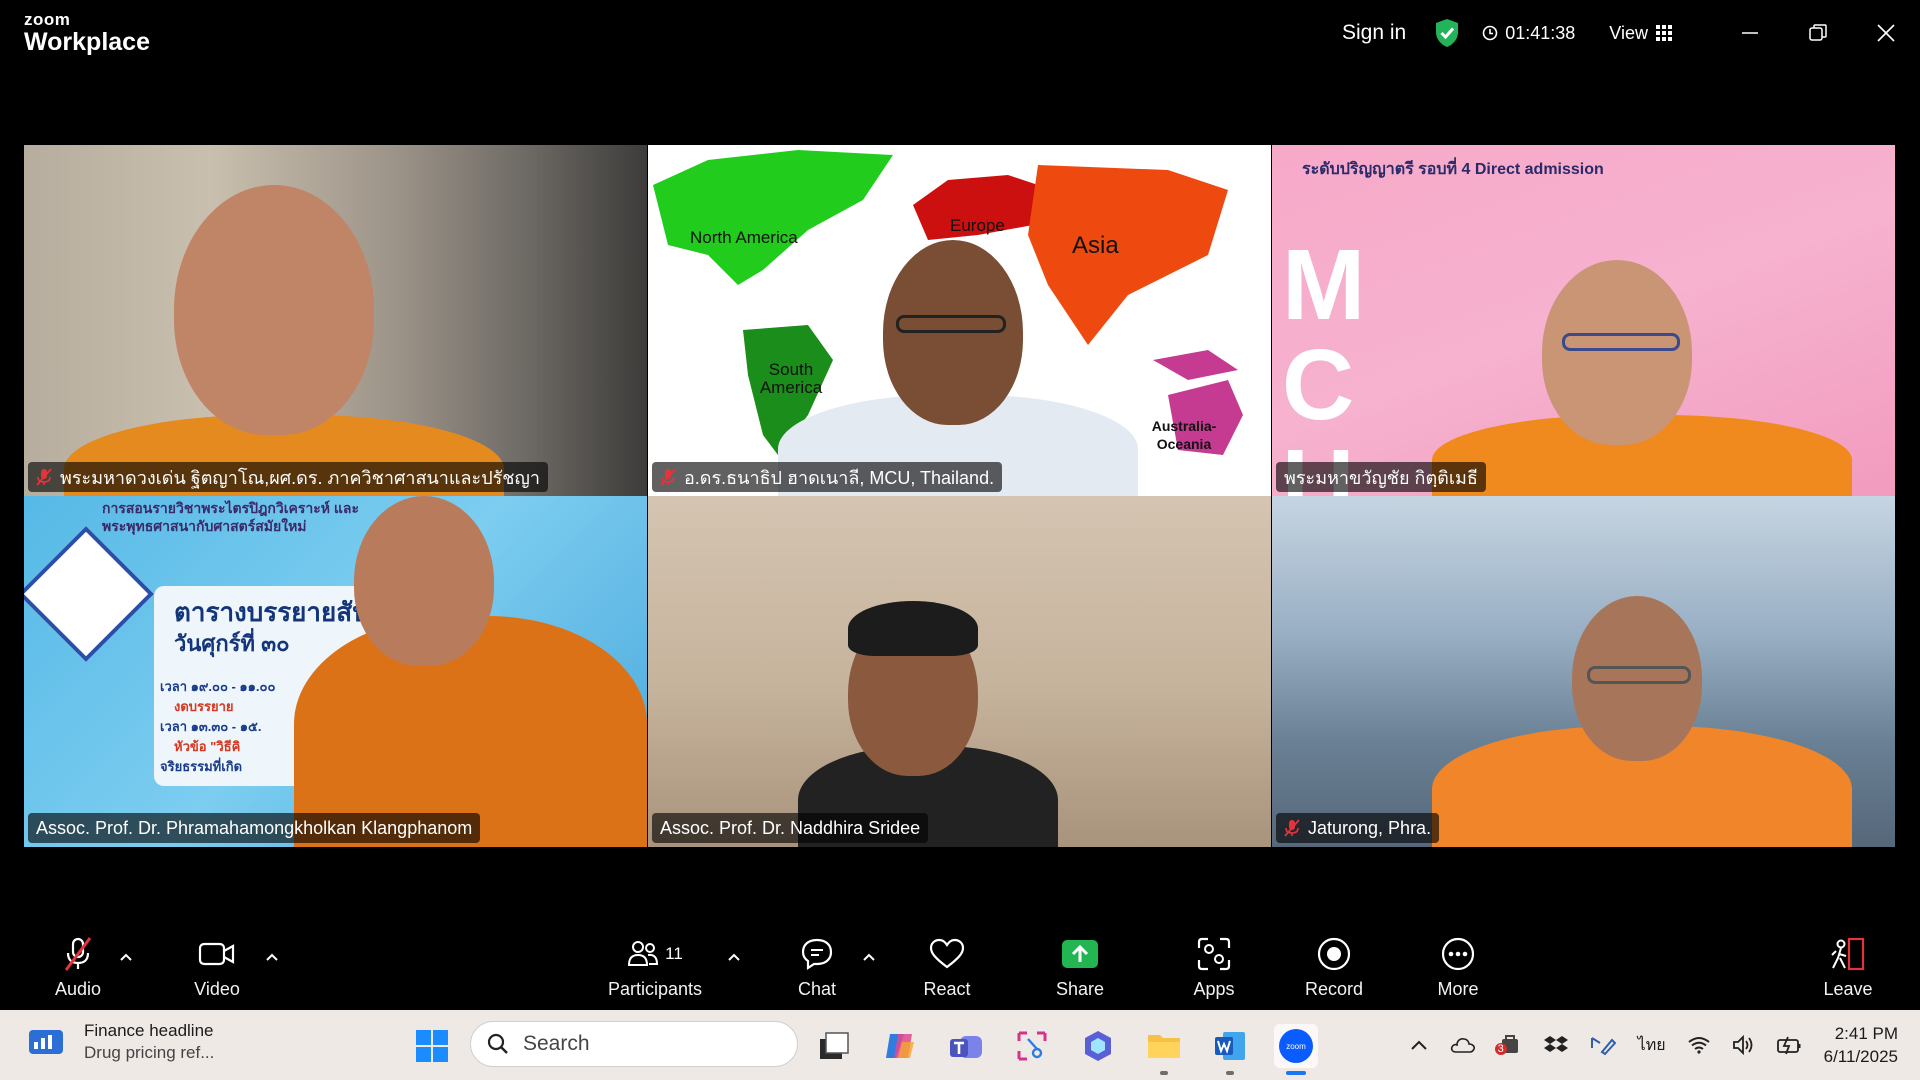  I want to click on battery-status-icon, so click(1789, 1045).